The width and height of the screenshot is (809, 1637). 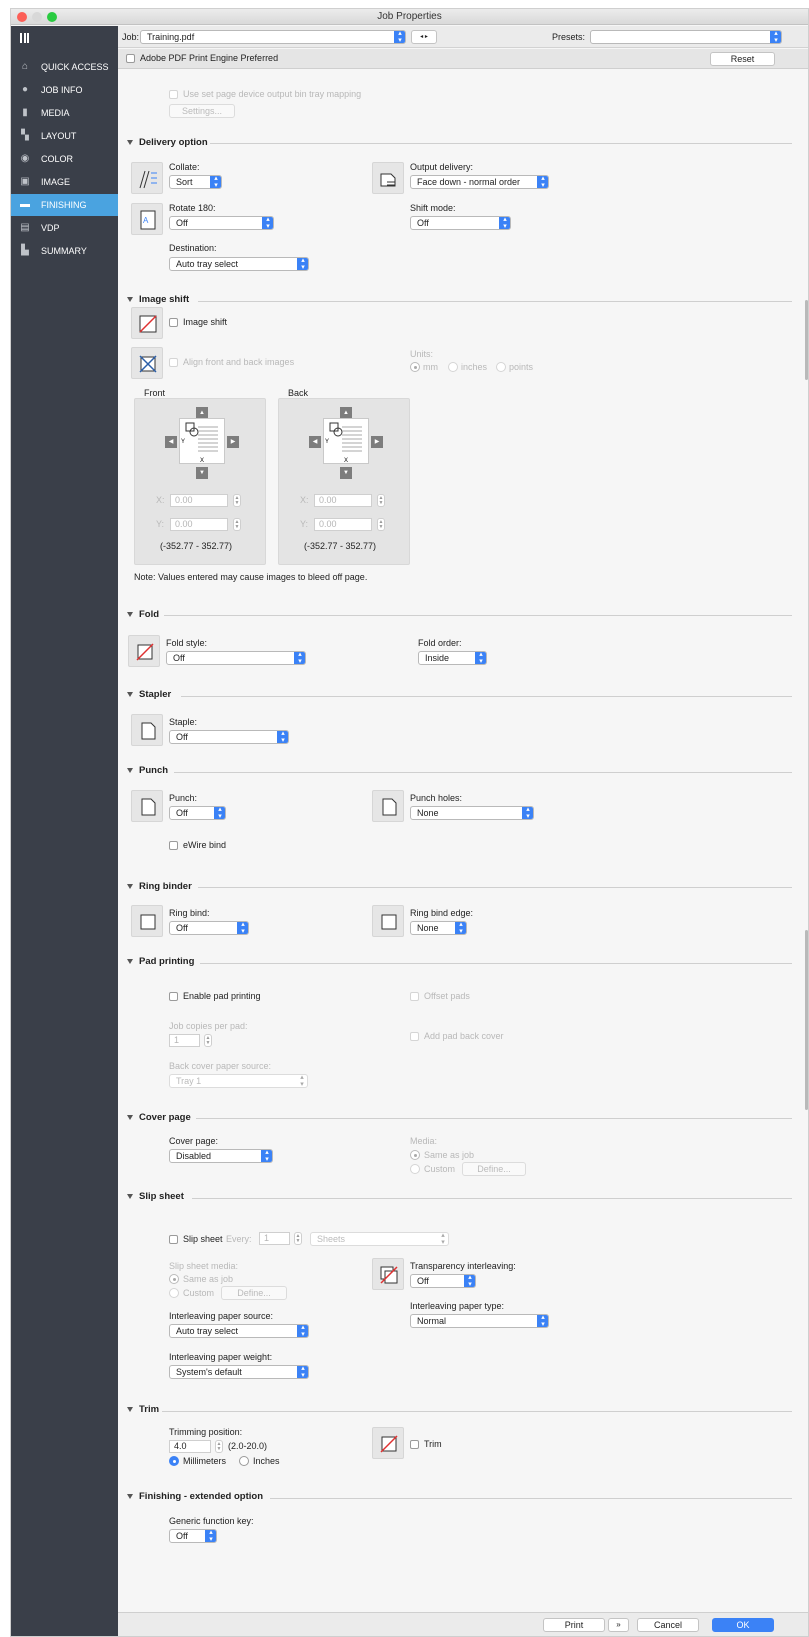 What do you see at coordinates (184, 1040) in the screenshot?
I see `job-copies-input: 1` at bounding box center [184, 1040].